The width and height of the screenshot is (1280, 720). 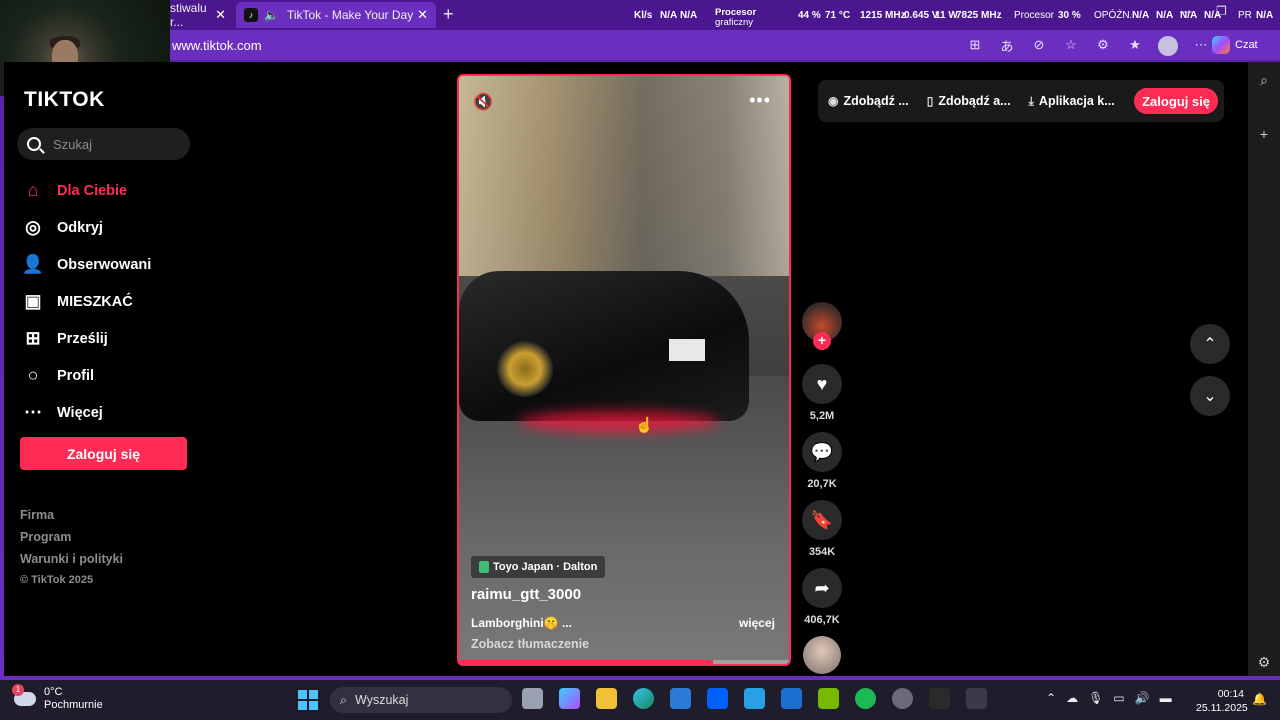 What do you see at coordinates (33, 412) in the screenshot?
I see `more-icon: ⋯` at bounding box center [33, 412].